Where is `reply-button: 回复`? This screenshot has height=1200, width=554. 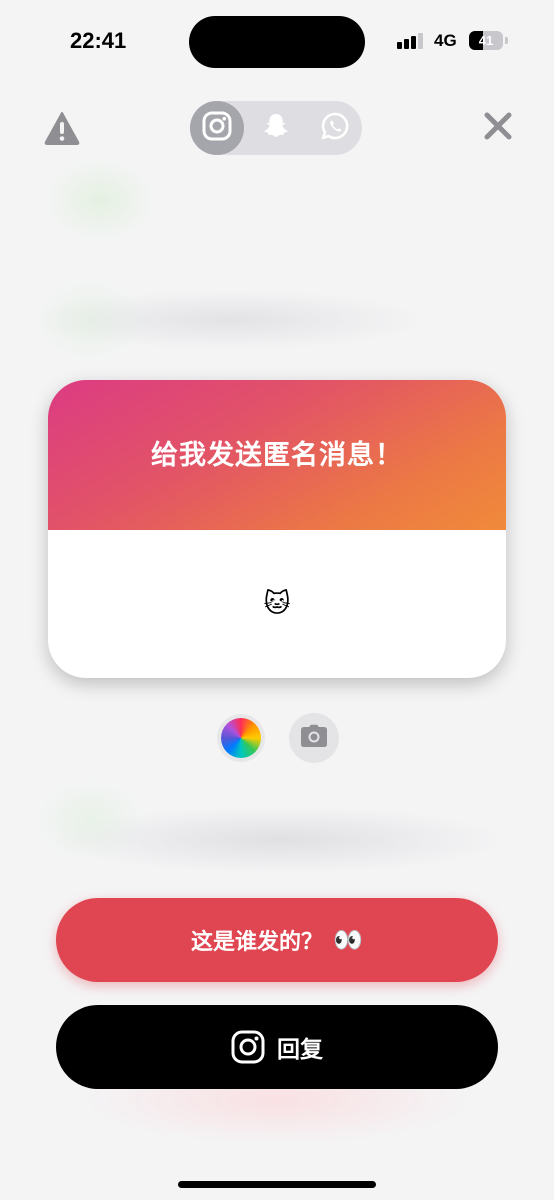 reply-button: 回复 is located at coordinates (277, 1047).